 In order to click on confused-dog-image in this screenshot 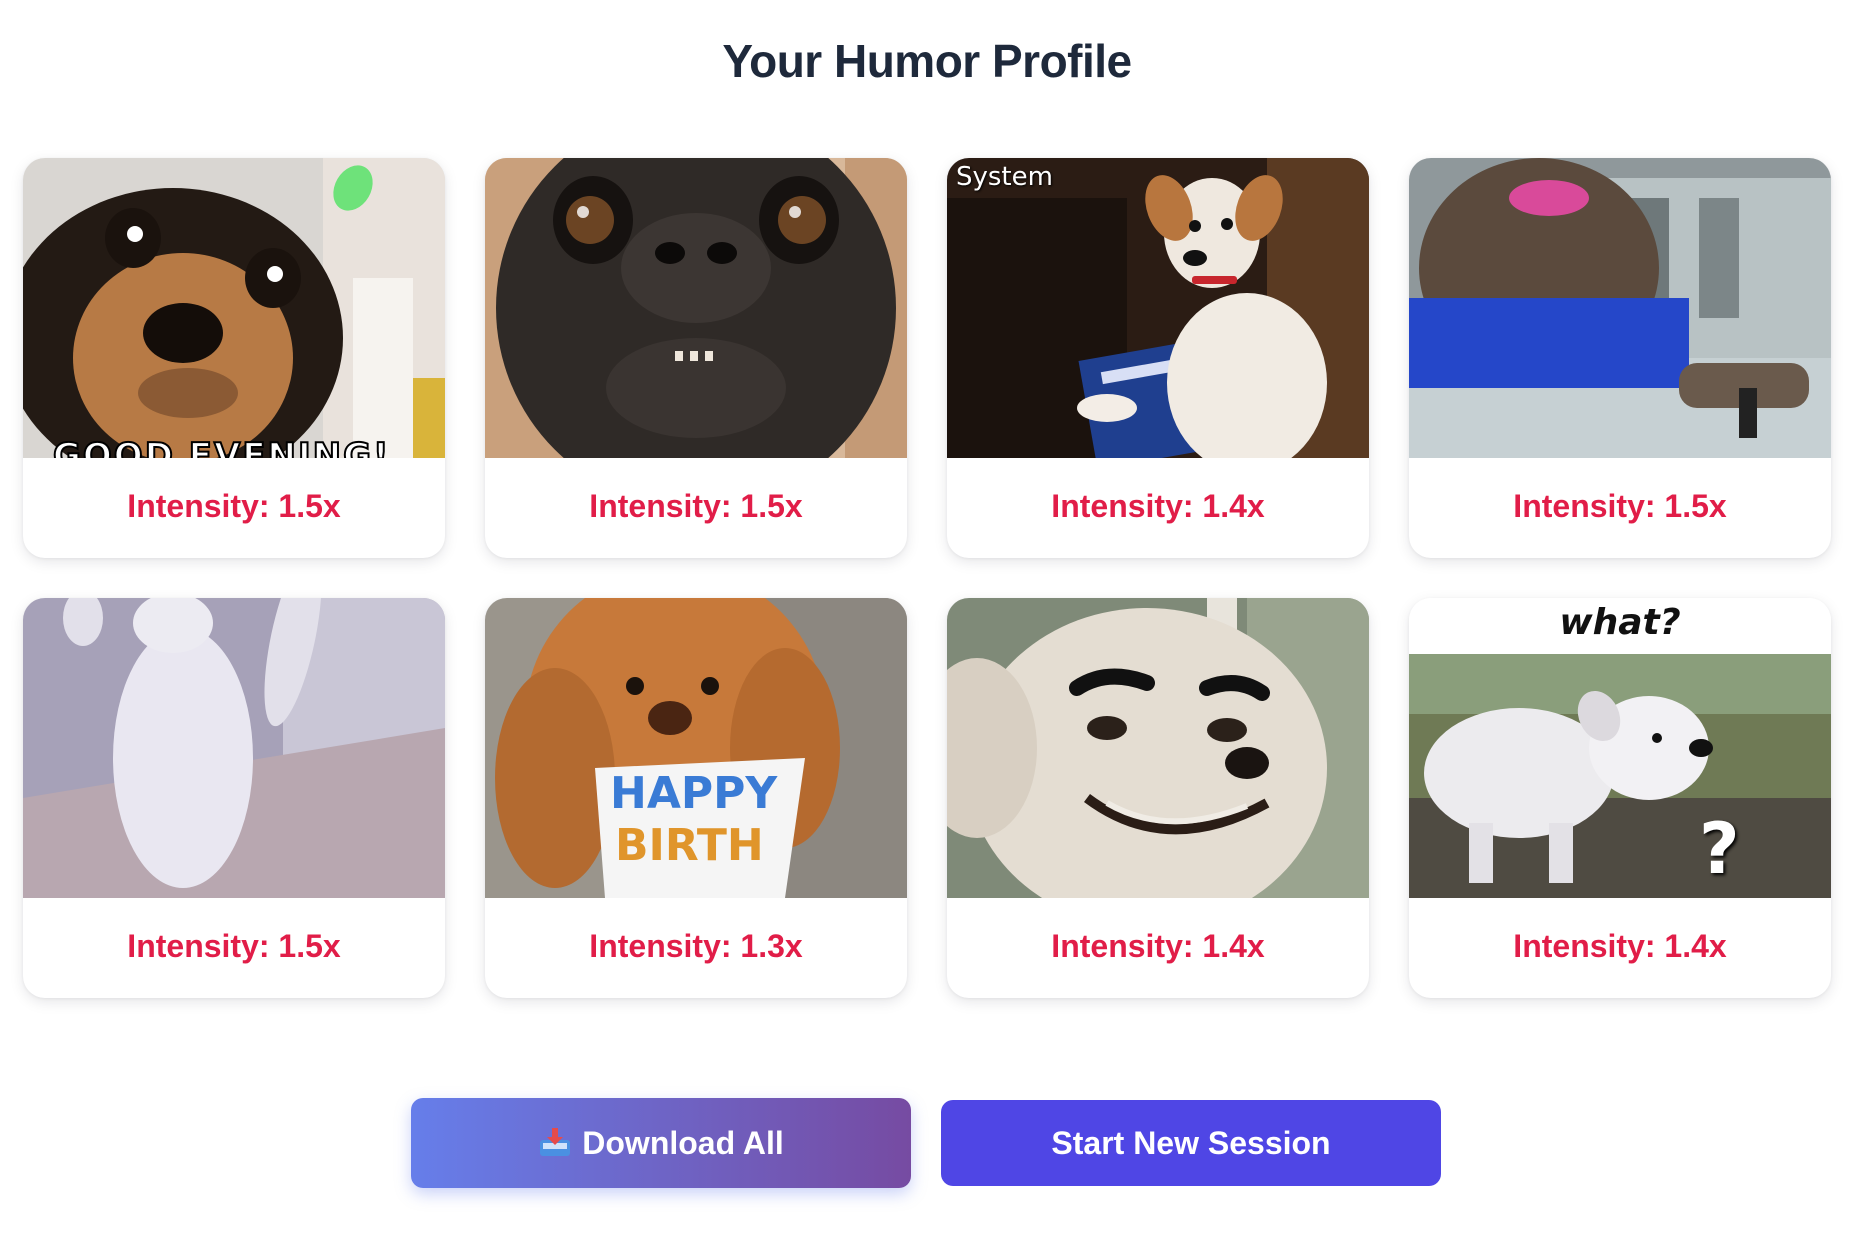, I will do `click(1620, 748)`.